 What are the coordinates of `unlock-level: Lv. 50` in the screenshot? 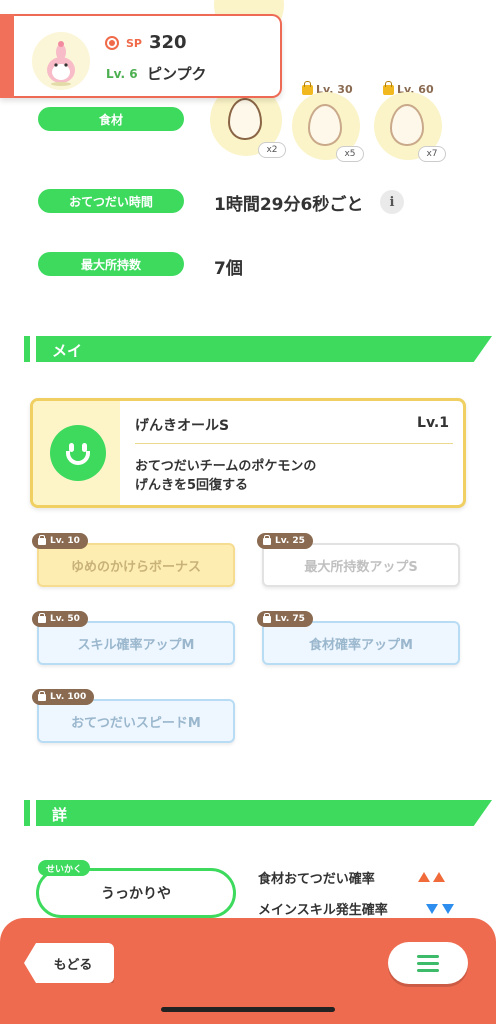 It's located at (65, 619).